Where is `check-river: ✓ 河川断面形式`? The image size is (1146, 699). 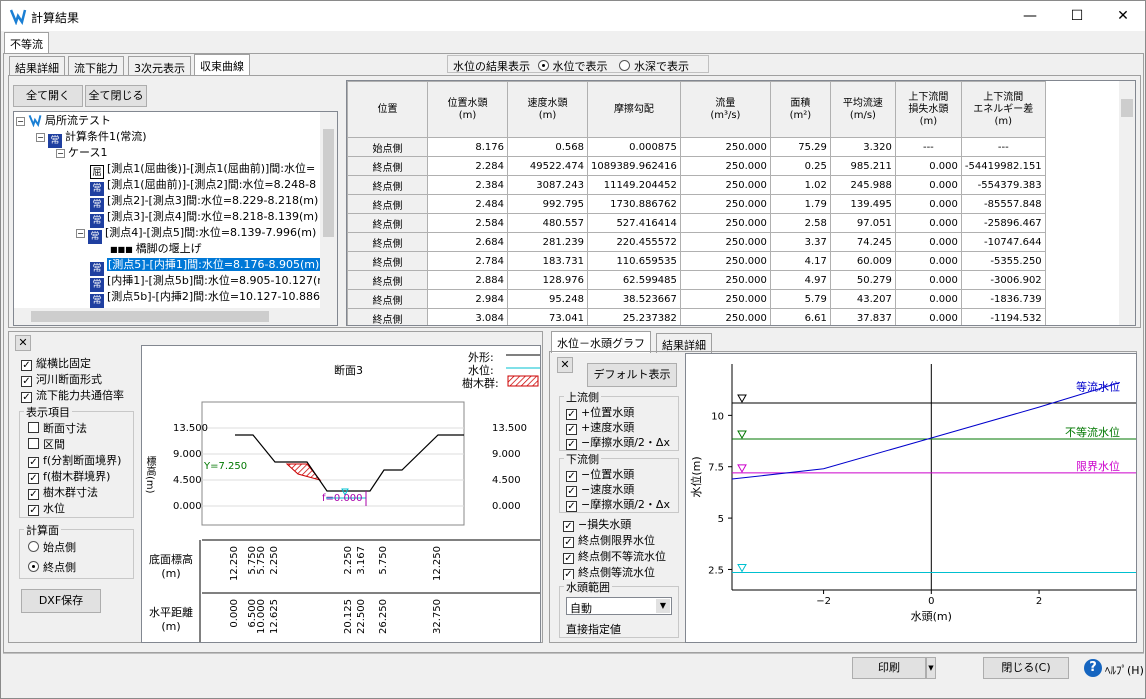
check-river: ✓ 河川断面形式 is located at coordinates (61, 379).